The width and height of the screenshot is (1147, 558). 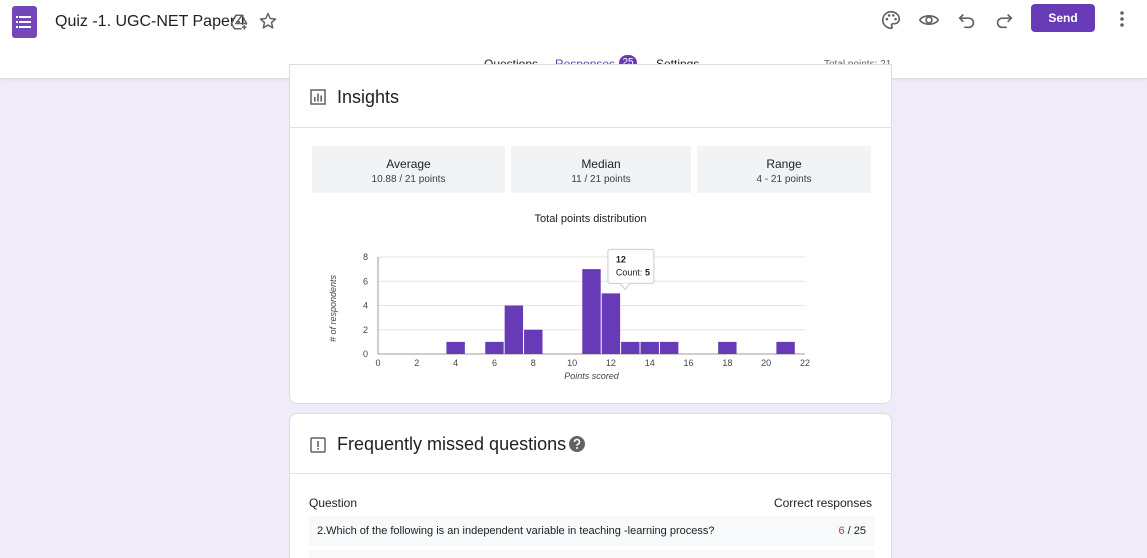 What do you see at coordinates (929, 20) in the screenshot?
I see `preview-eye-icon` at bounding box center [929, 20].